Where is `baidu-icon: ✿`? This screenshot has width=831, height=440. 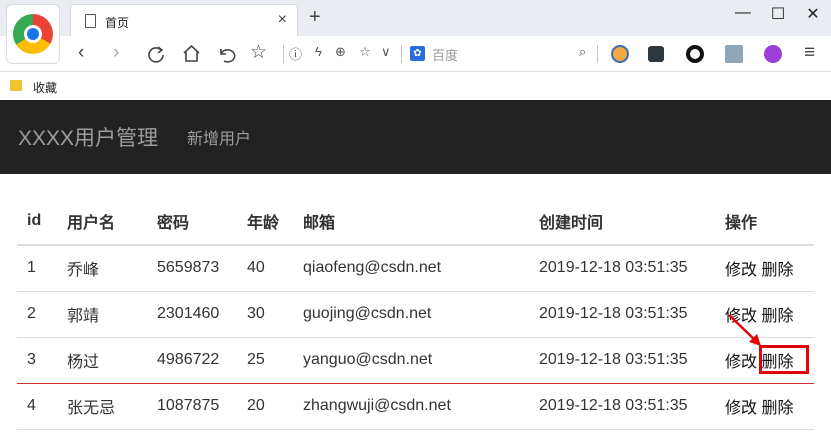
baidu-icon: ✿ is located at coordinates (417, 53).